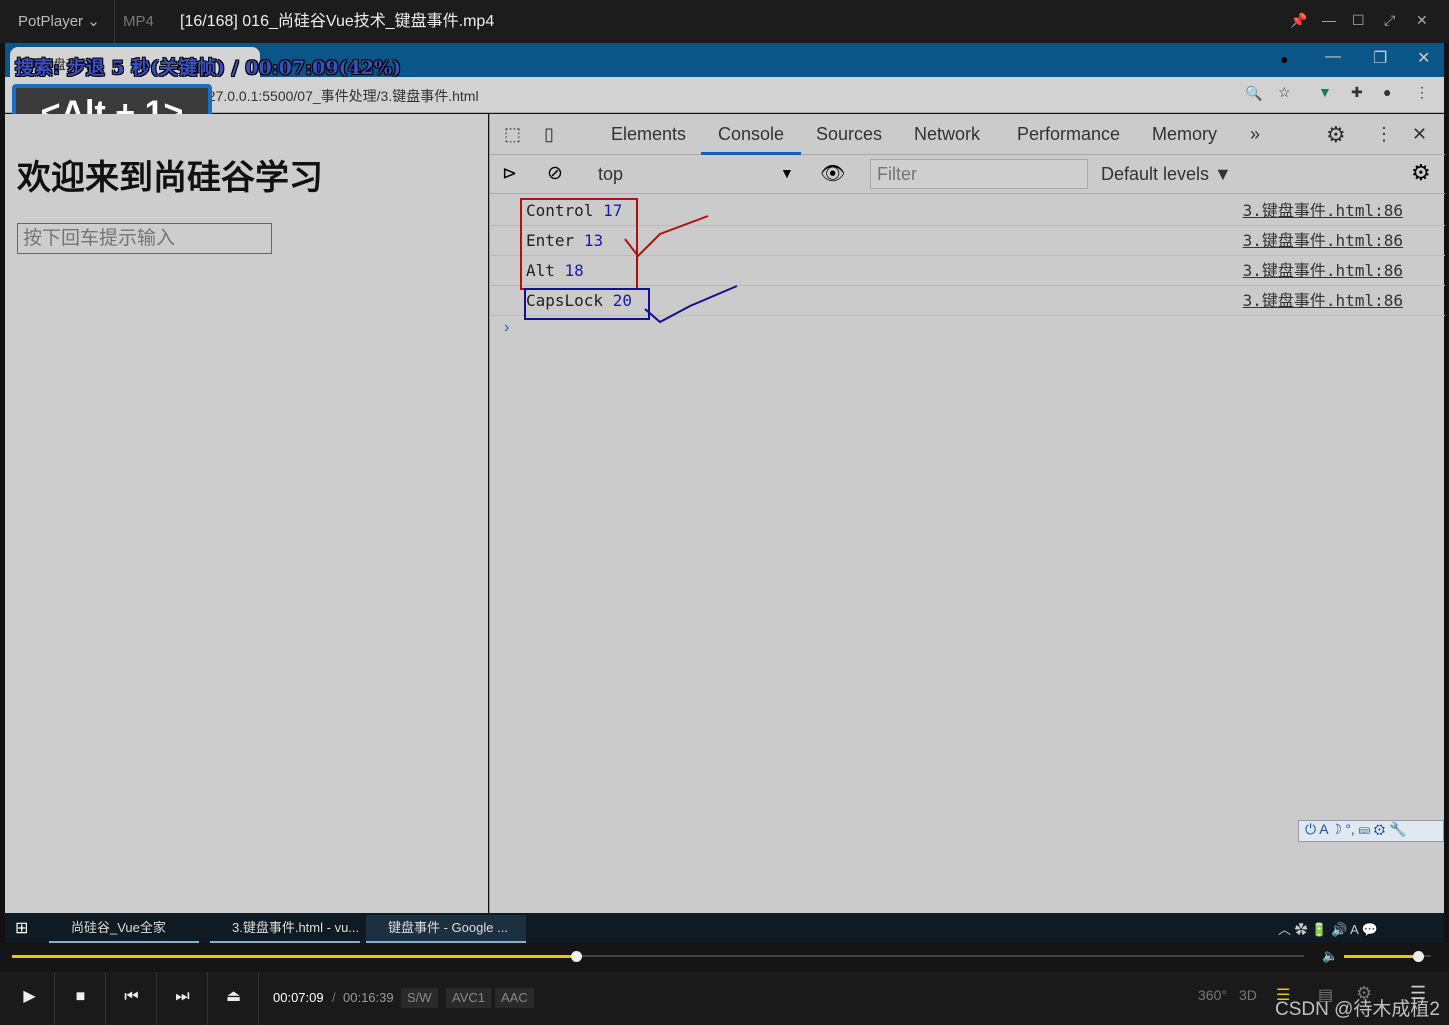 The height and width of the screenshot is (1025, 1449). I want to click on volume-level, so click(1381, 956).